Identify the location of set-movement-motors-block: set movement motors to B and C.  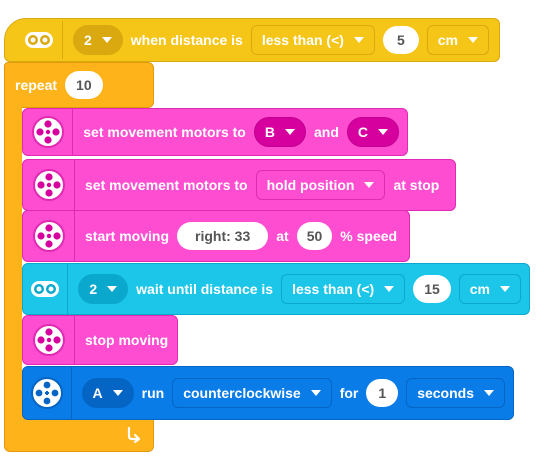
(215, 132).